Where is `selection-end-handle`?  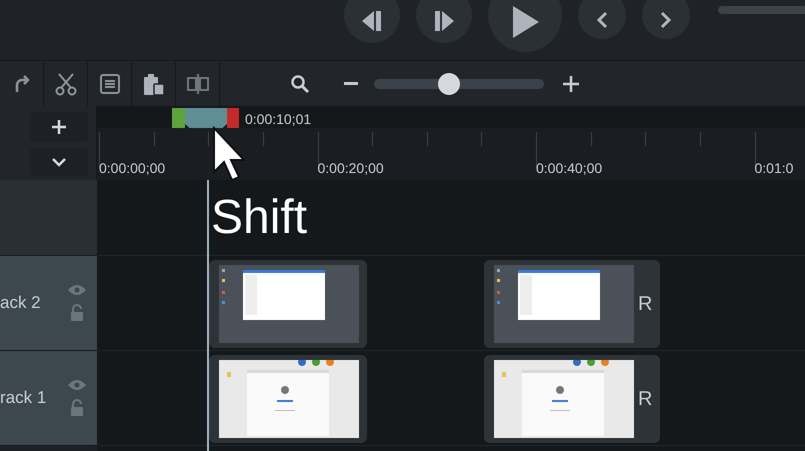
selection-end-handle is located at coordinates (233, 118).